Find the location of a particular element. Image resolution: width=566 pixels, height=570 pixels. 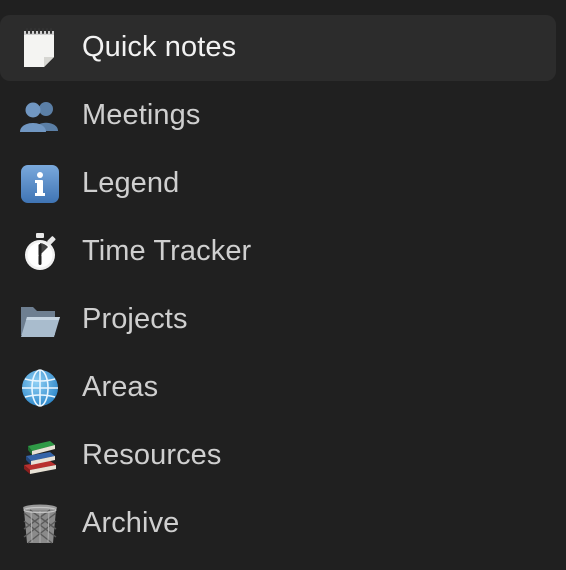

sidebar-item-time-tracker: Time Tracker is located at coordinates (278, 252).